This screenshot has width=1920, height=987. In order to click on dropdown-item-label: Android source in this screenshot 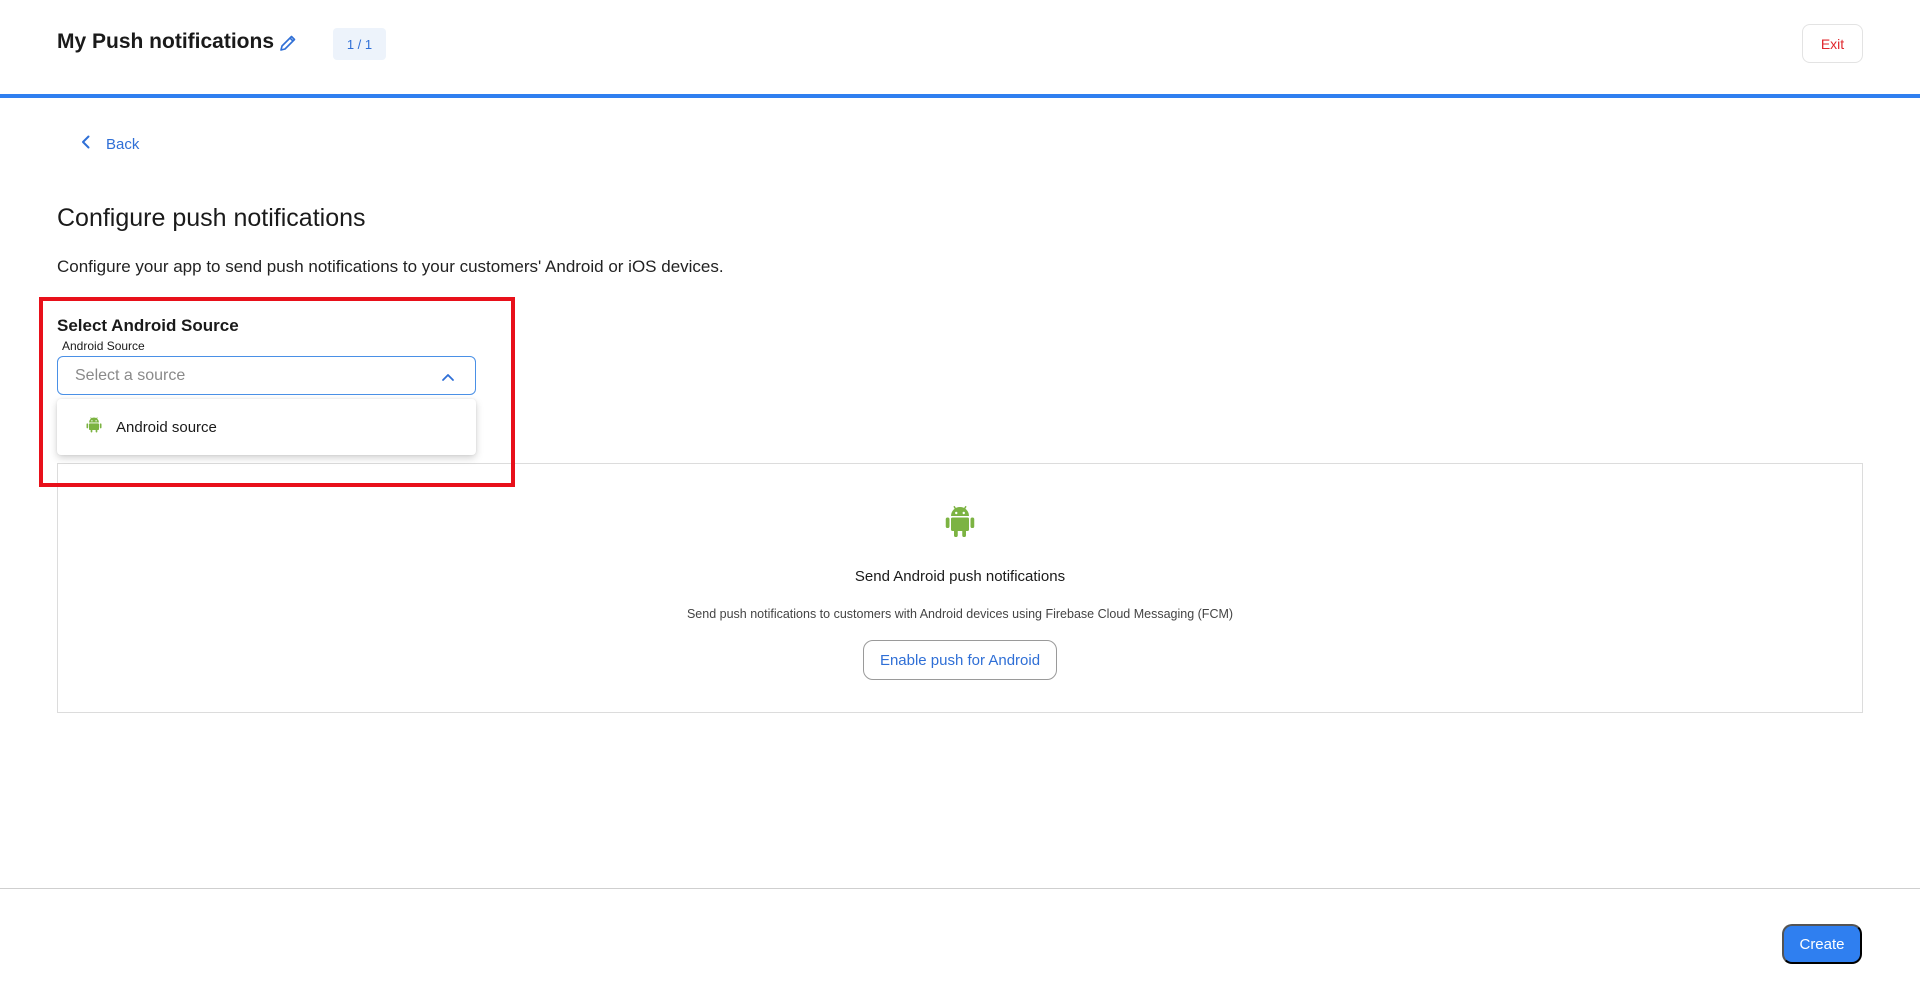, I will do `click(166, 427)`.